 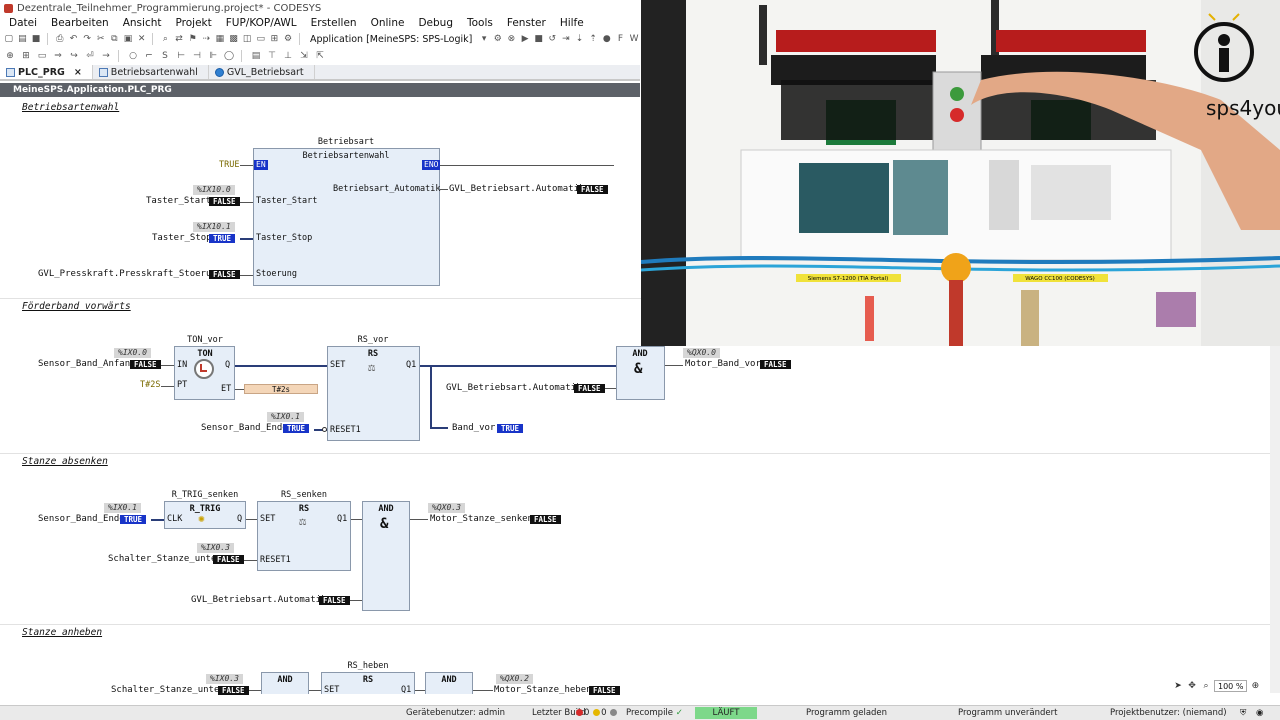 What do you see at coordinates (213, 56) in the screenshot?
I see `contact-icon: ⊩` at bounding box center [213, 56].